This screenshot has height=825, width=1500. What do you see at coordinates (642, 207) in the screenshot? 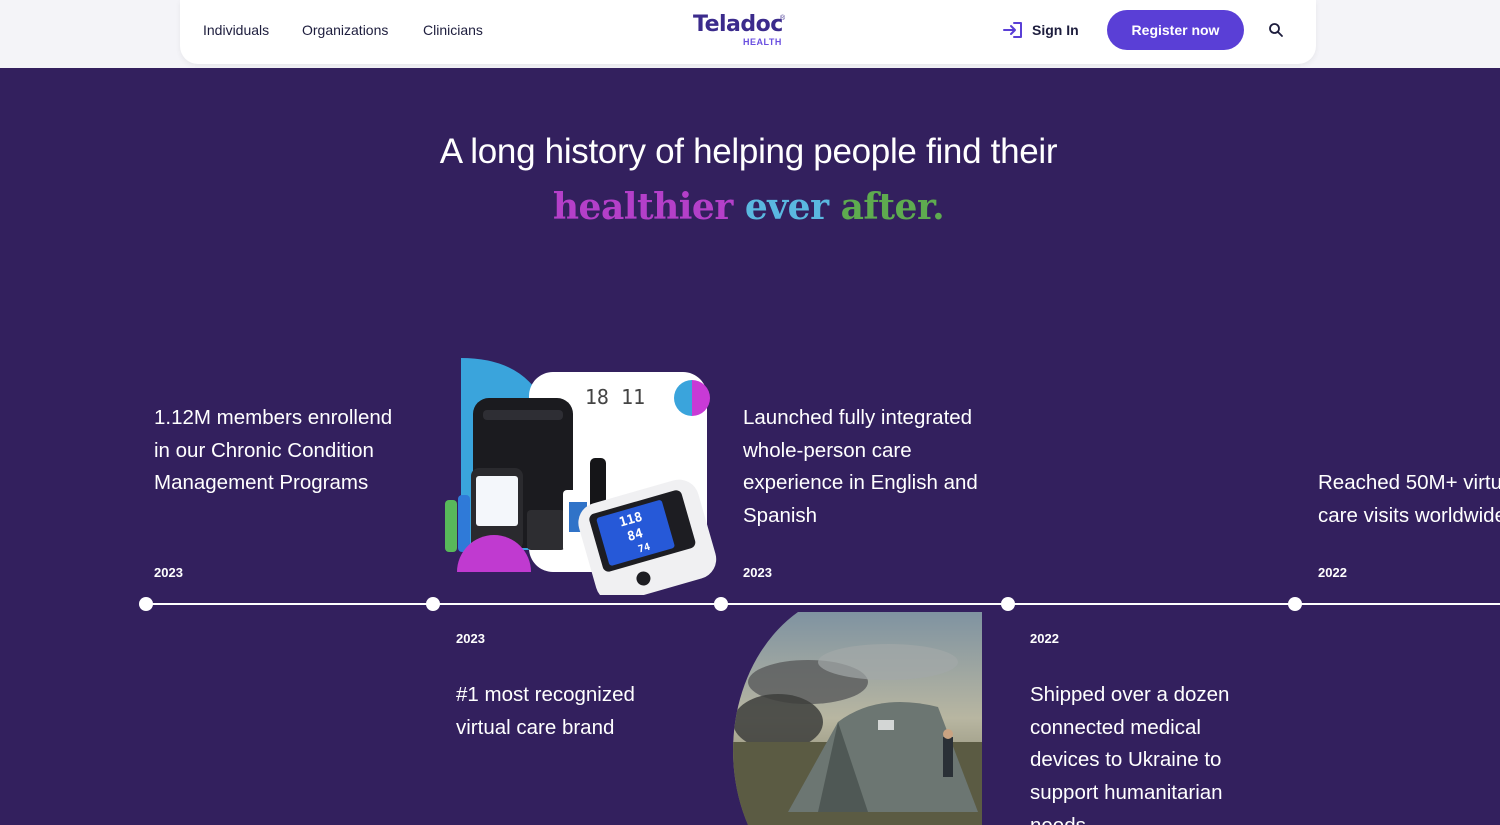
I see `accent-word-healthier: healthier` at bounding box center [642, 207].